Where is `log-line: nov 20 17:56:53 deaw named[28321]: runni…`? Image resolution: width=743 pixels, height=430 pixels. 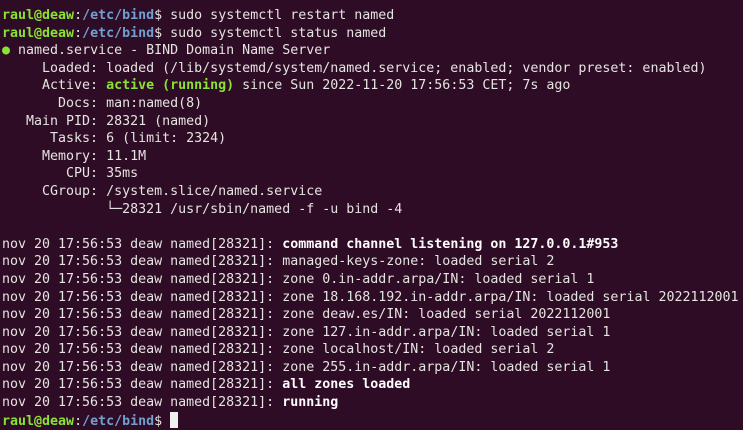 log-line: nov 20 17:56:53 deaw named[28321]: runni… is located at coordinates (372, 403).